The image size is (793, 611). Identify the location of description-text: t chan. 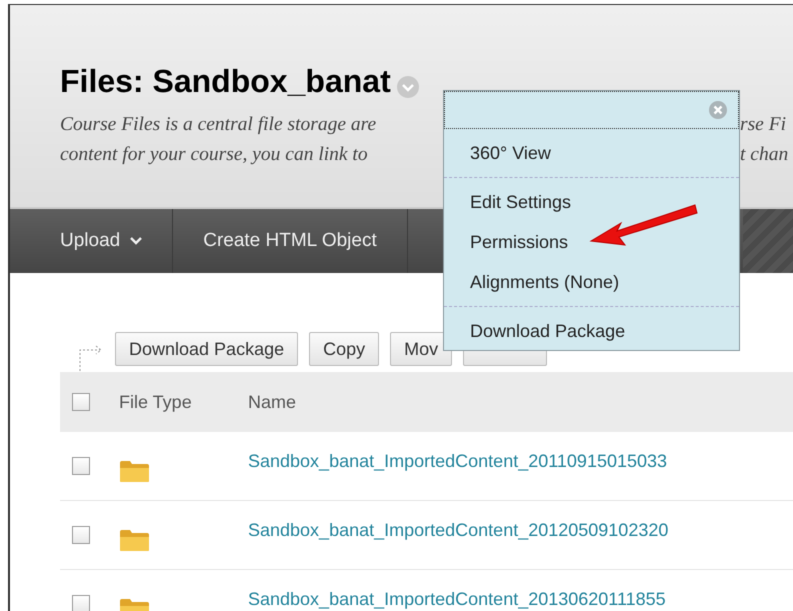
(764, 155).